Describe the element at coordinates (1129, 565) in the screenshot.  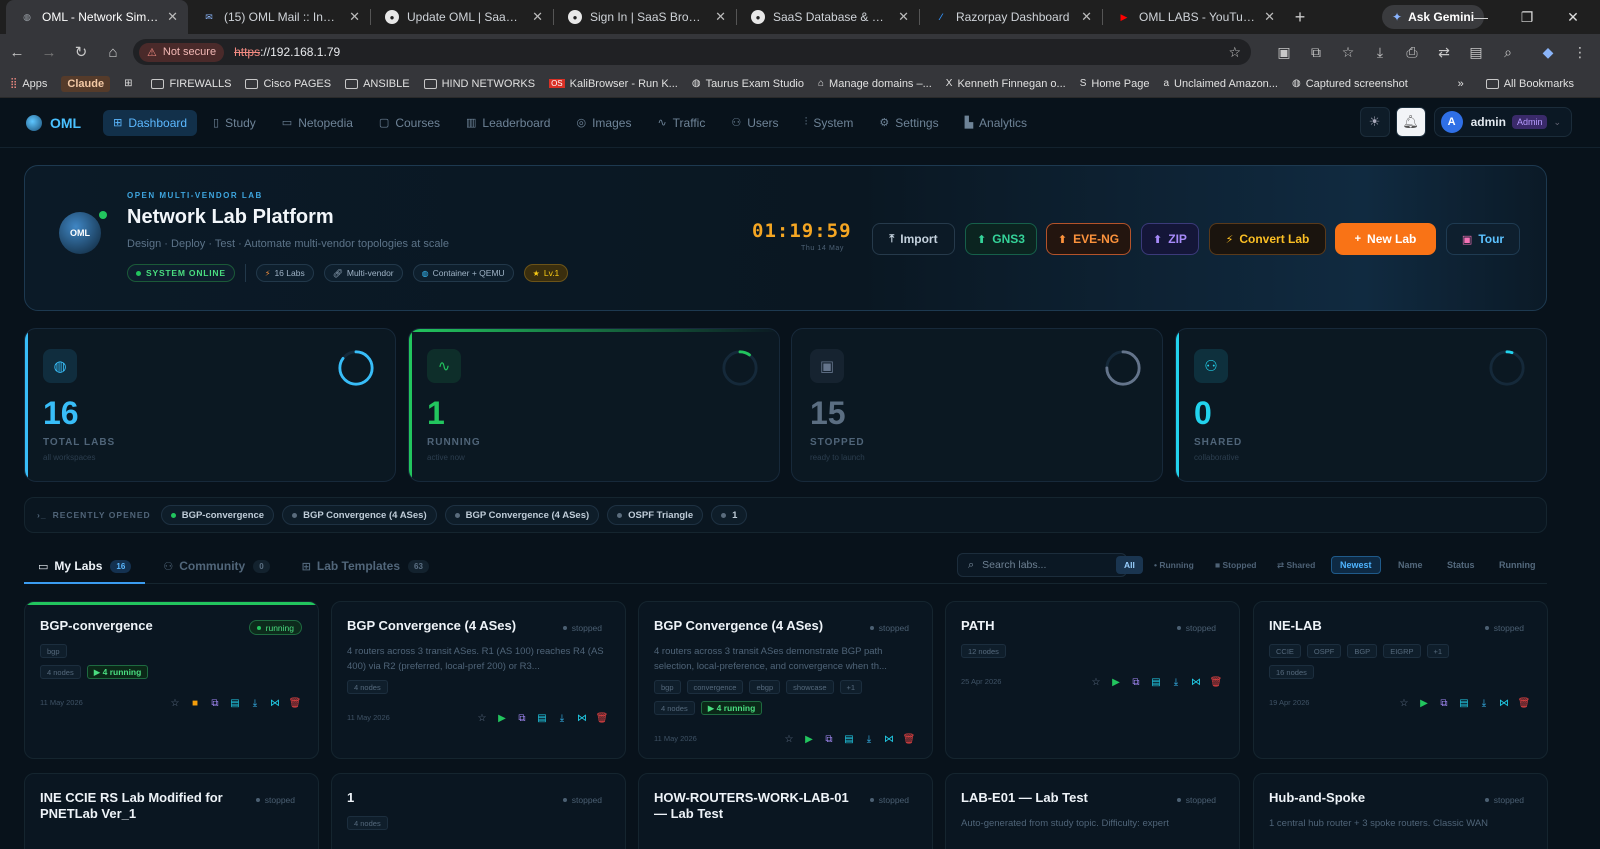
I see `filter-all: All` at that location.